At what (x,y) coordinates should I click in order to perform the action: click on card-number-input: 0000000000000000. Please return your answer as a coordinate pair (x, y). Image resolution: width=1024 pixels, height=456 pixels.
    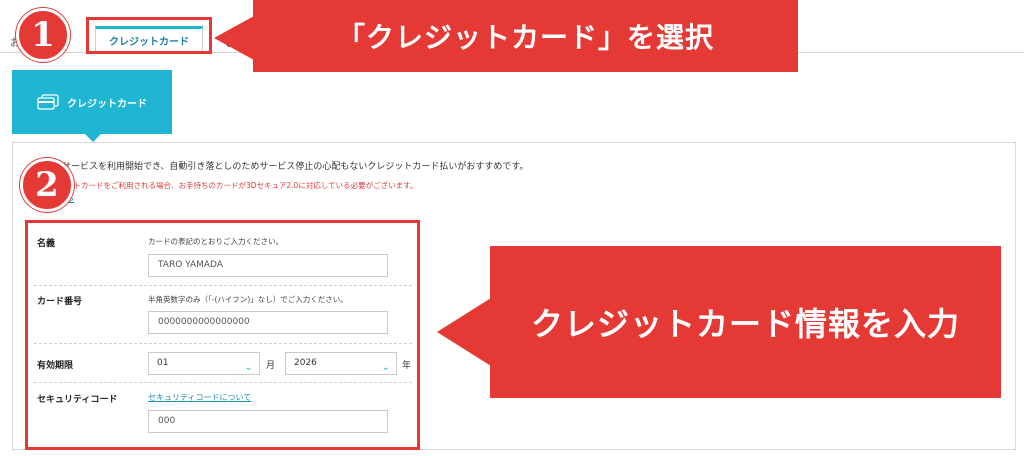
    Looking at the image, I should click on (268, 322).